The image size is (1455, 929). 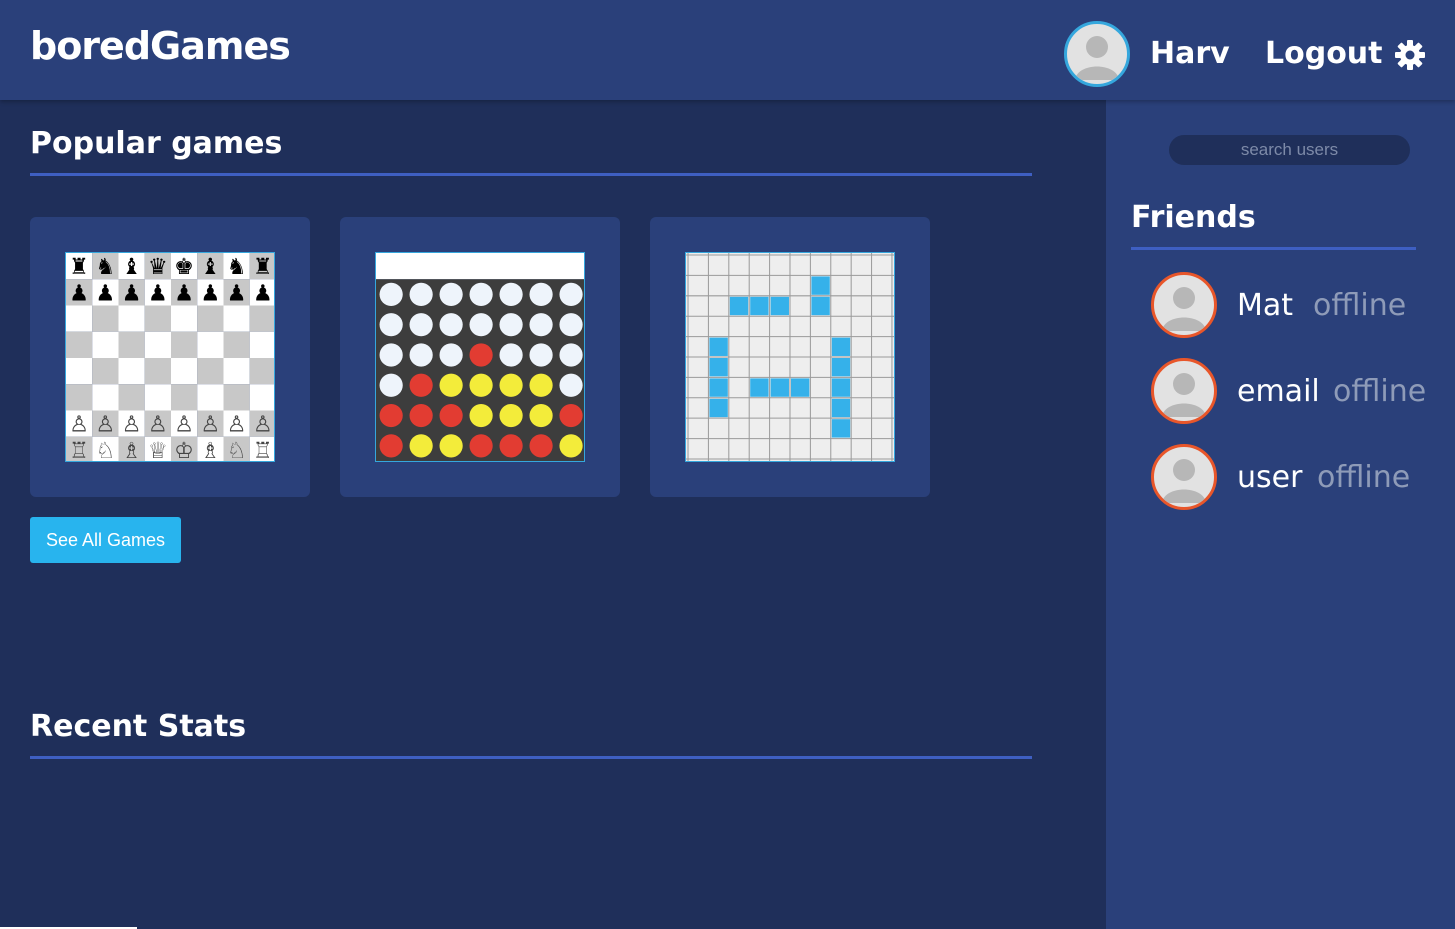 What do you see at coordinates (1265, 305) in the screenshot?
I see `friend-name: Mat` at bounding box center [1265, 305].